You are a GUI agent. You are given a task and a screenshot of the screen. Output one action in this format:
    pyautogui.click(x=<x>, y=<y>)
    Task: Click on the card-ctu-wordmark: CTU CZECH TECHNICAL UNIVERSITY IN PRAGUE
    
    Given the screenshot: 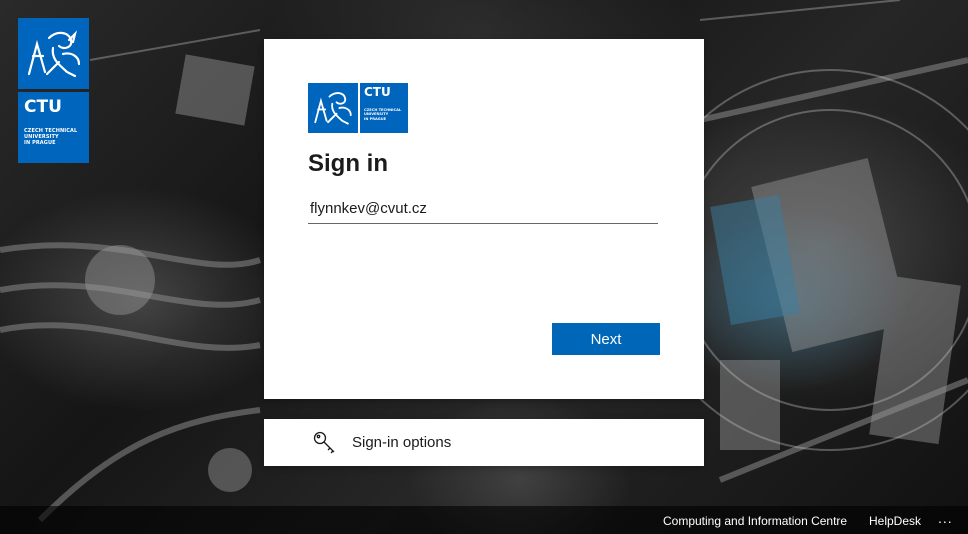 What is the action you would take?
    pyautogui.click(x=384, y=108)
    